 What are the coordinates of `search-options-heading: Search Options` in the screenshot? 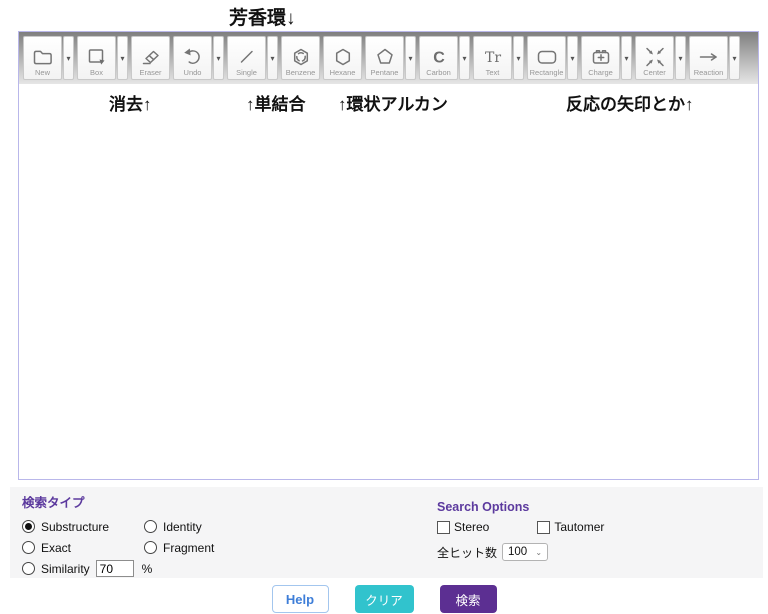 It's located at (483, 507).